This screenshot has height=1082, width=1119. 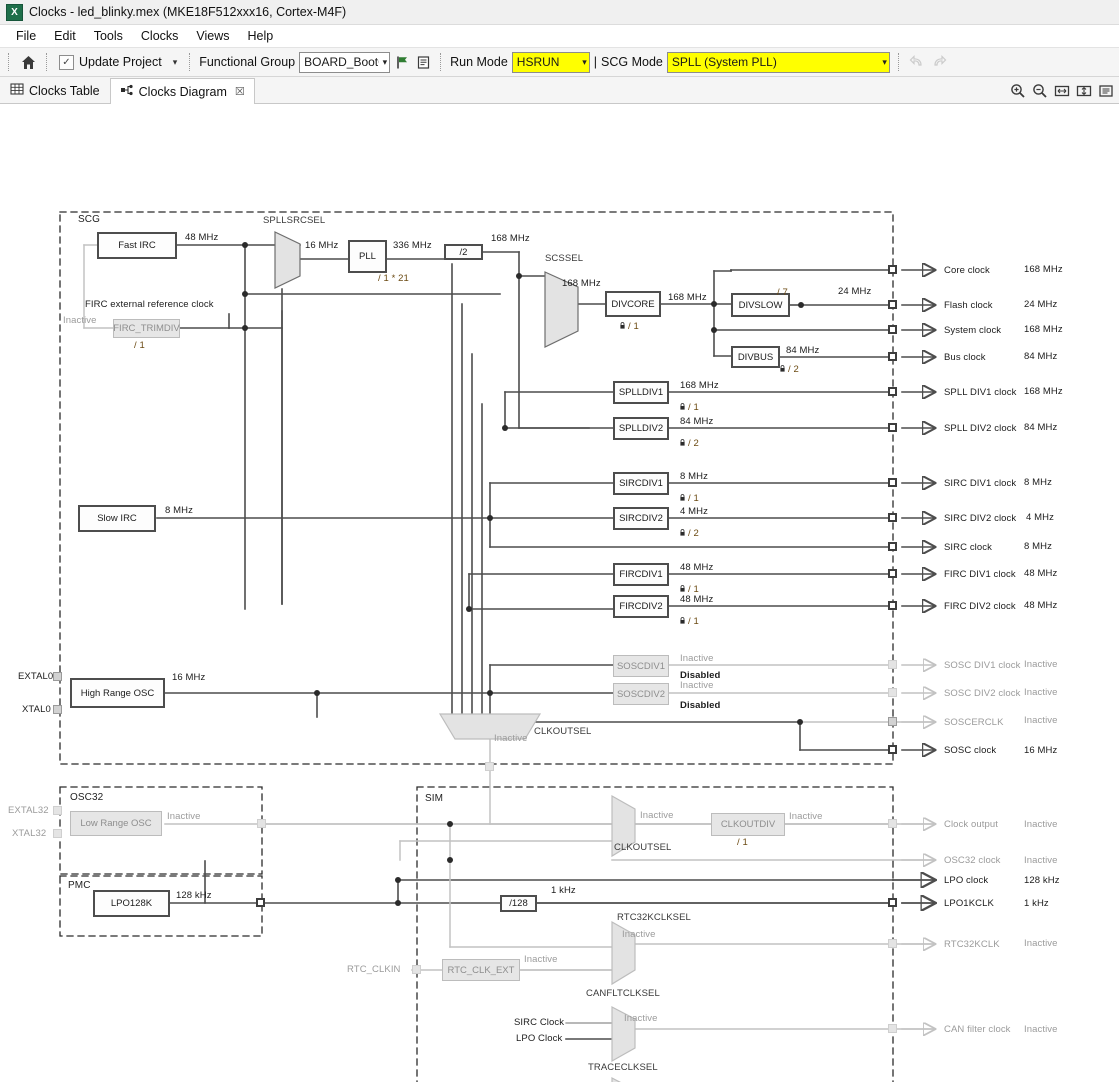 What do you see at coordinates (693, 443) in the screenshot?
I see `divider-splldiv2: / 2` at bounding box center [693, 443].